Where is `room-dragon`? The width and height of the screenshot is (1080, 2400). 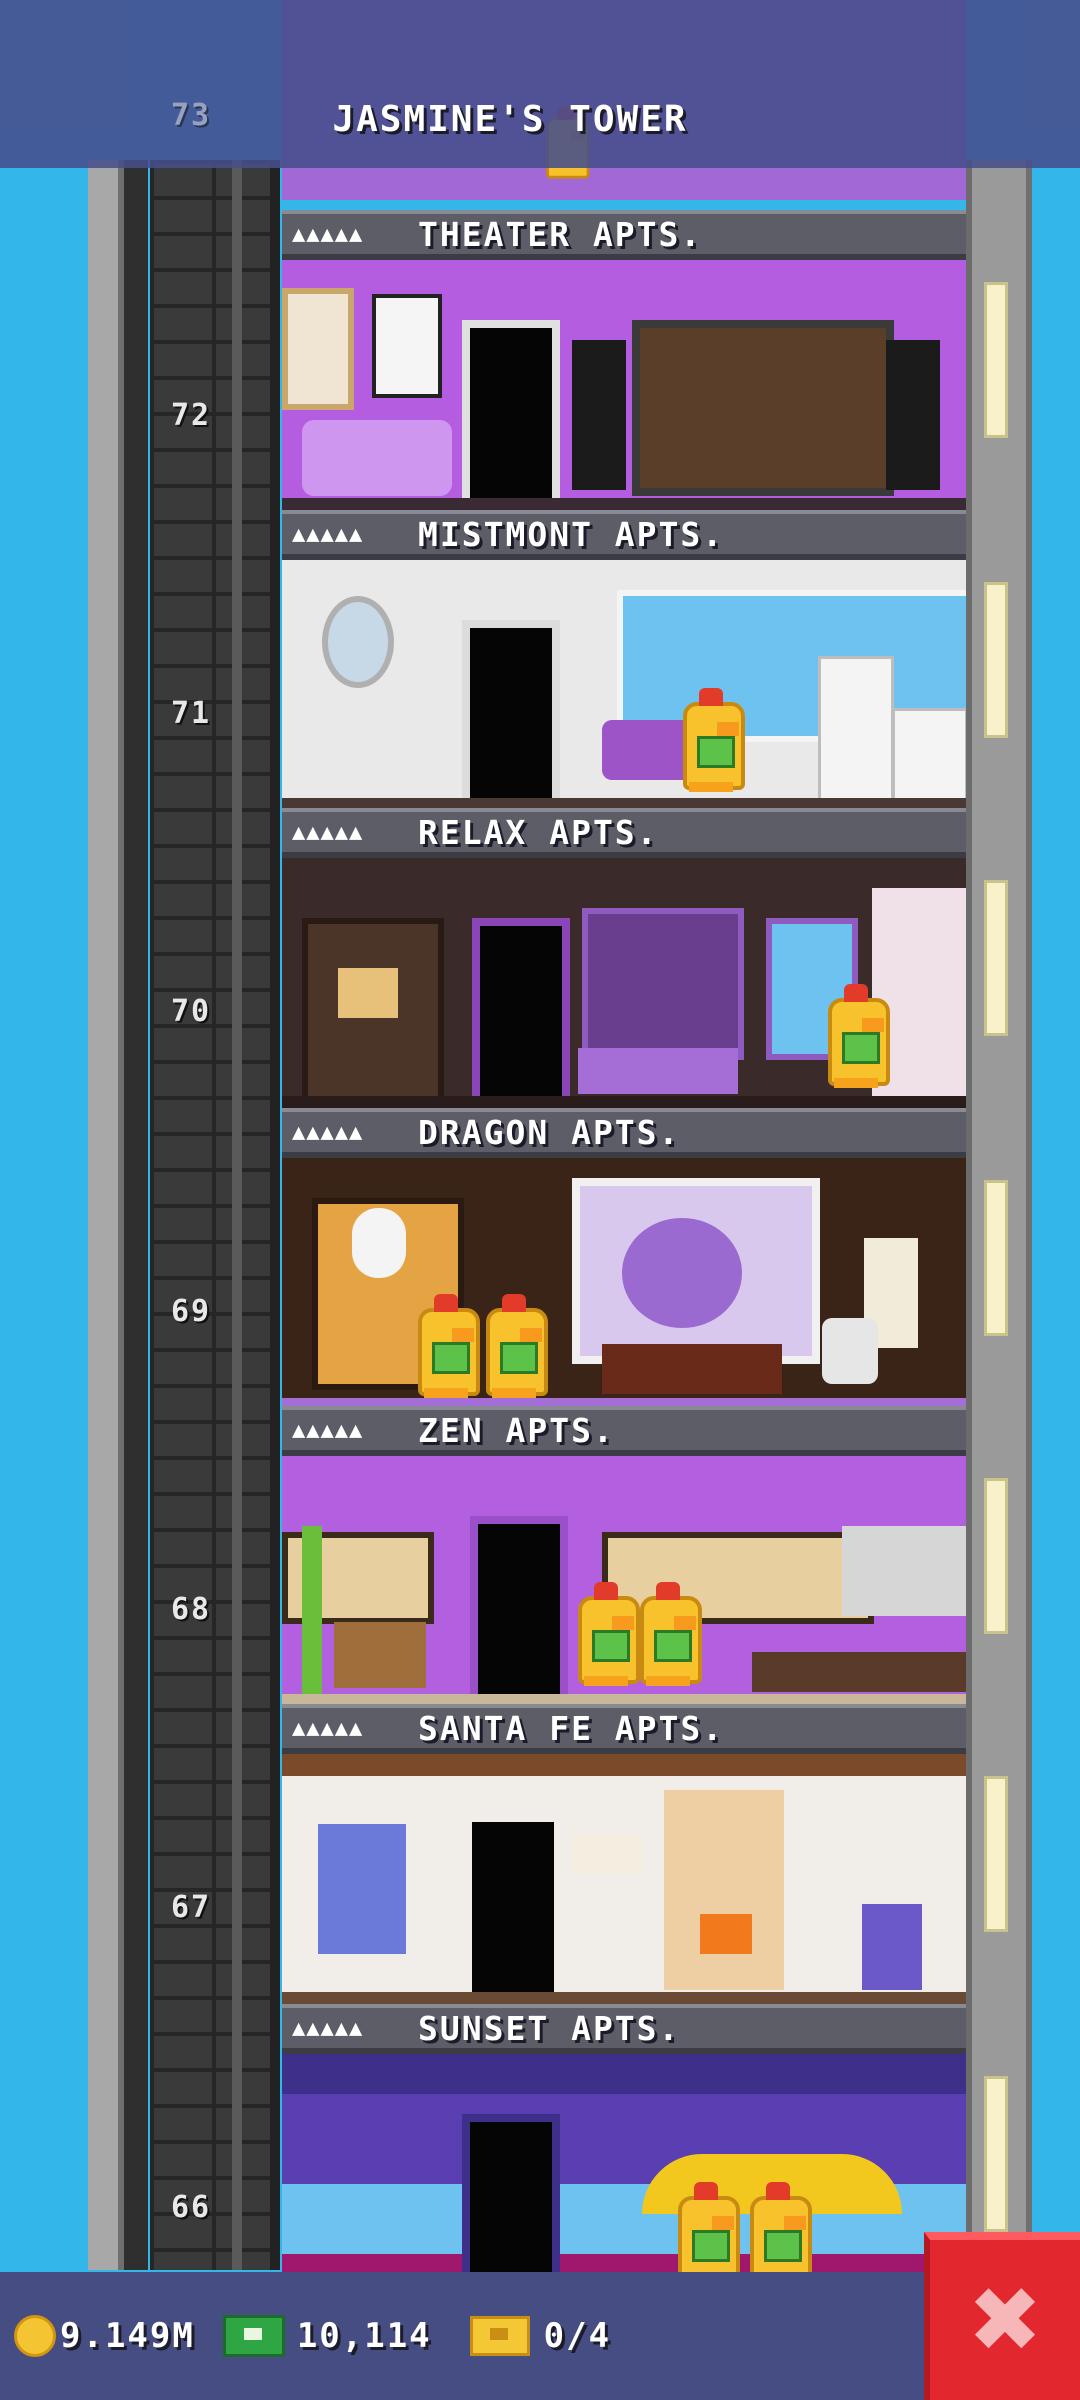
room-dragon is located at coordinates (624, 1283).